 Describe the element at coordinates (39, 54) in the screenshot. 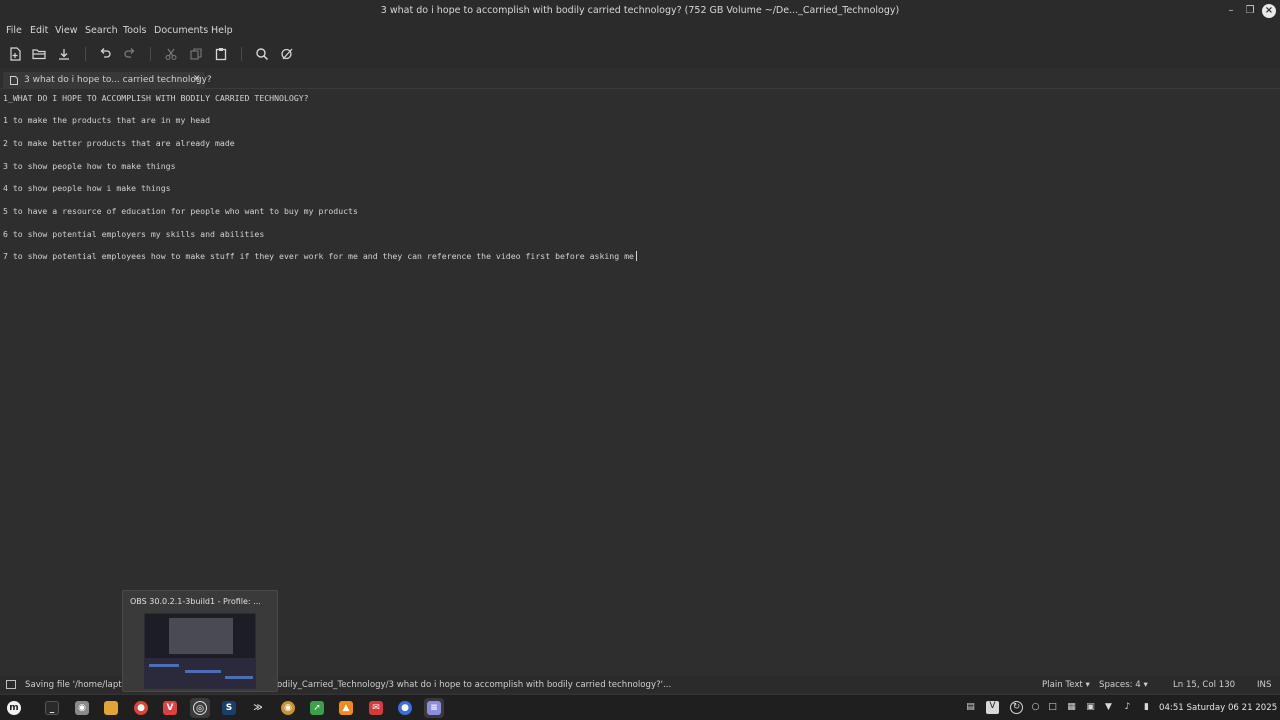

I see `open-folder-icon` at that location.